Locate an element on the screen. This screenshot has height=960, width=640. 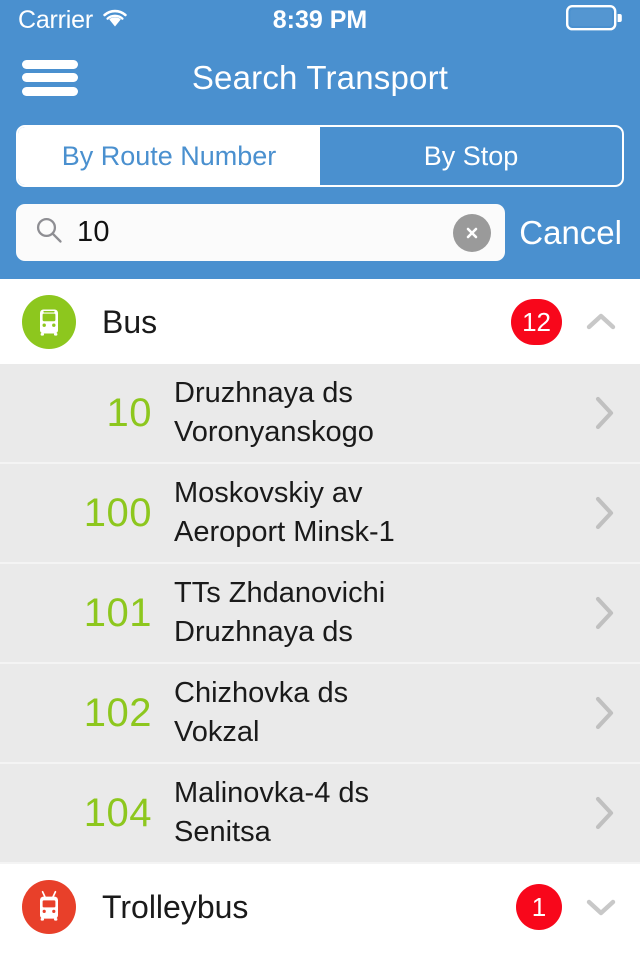
wifi-icon is located at coordinates (115, 20).